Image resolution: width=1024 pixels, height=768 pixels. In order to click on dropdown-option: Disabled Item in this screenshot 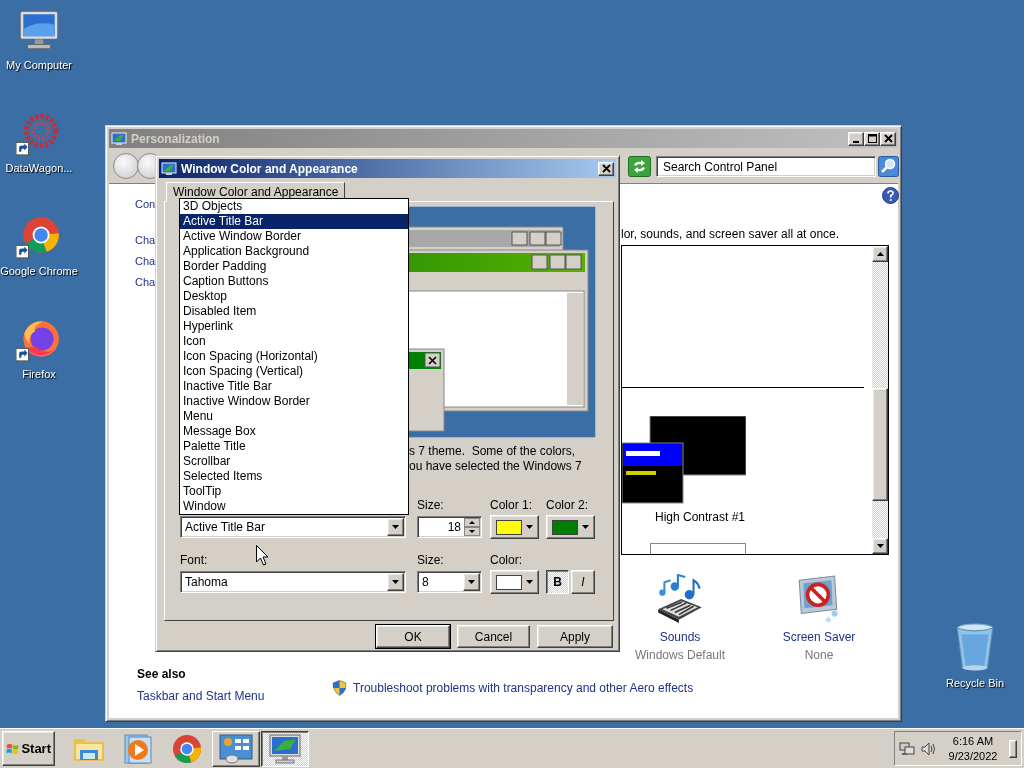, I will do `click(294, 311)`.